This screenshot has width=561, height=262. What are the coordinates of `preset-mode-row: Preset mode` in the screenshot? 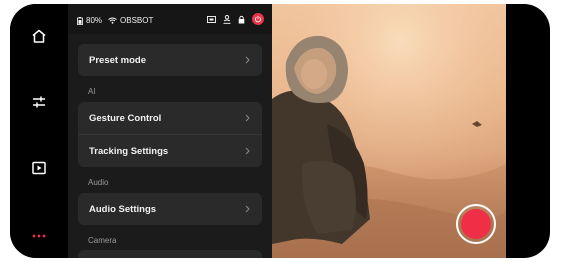 It's located at (170, 60).